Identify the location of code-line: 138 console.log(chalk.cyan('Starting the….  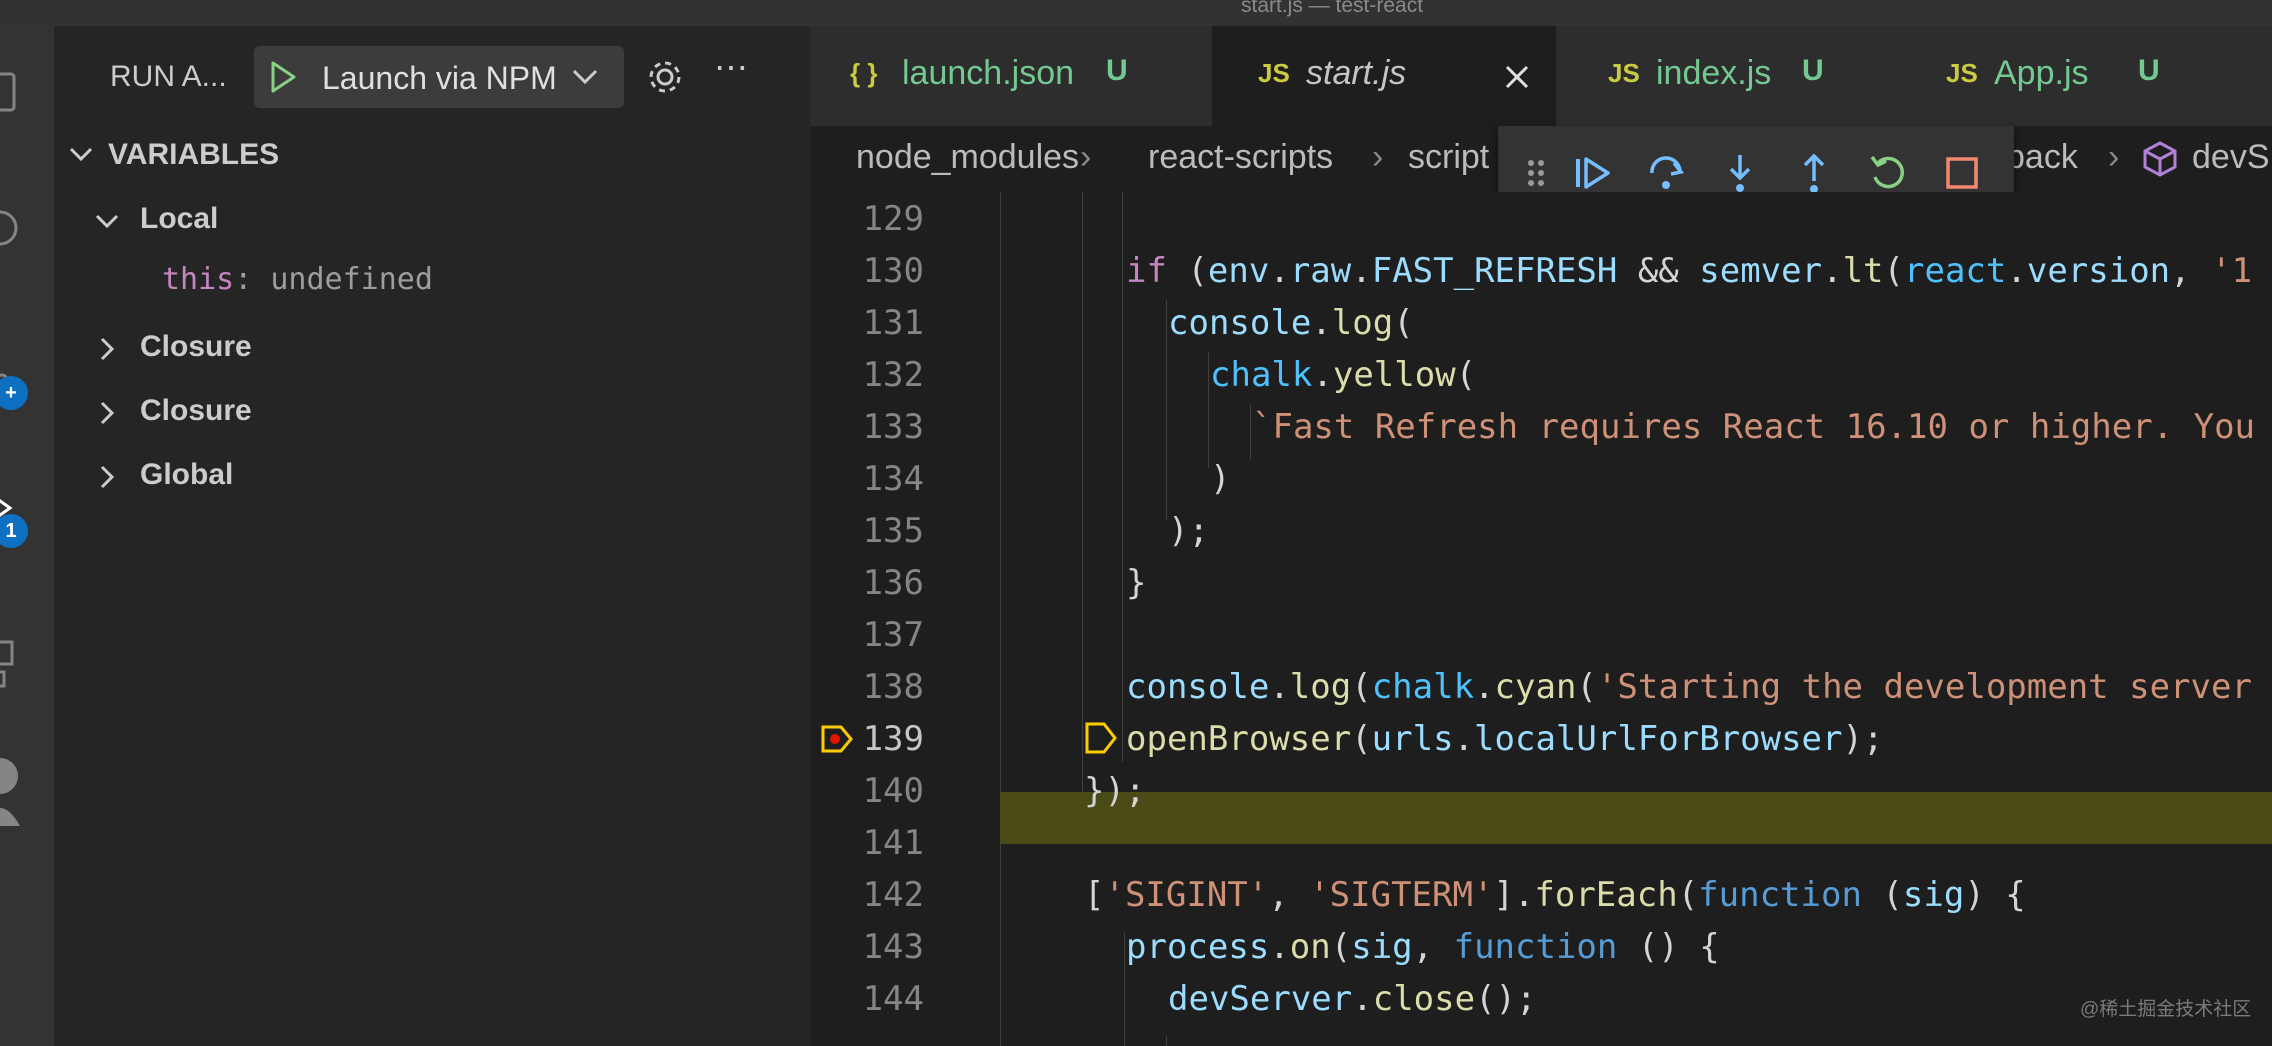
(1541, 686).